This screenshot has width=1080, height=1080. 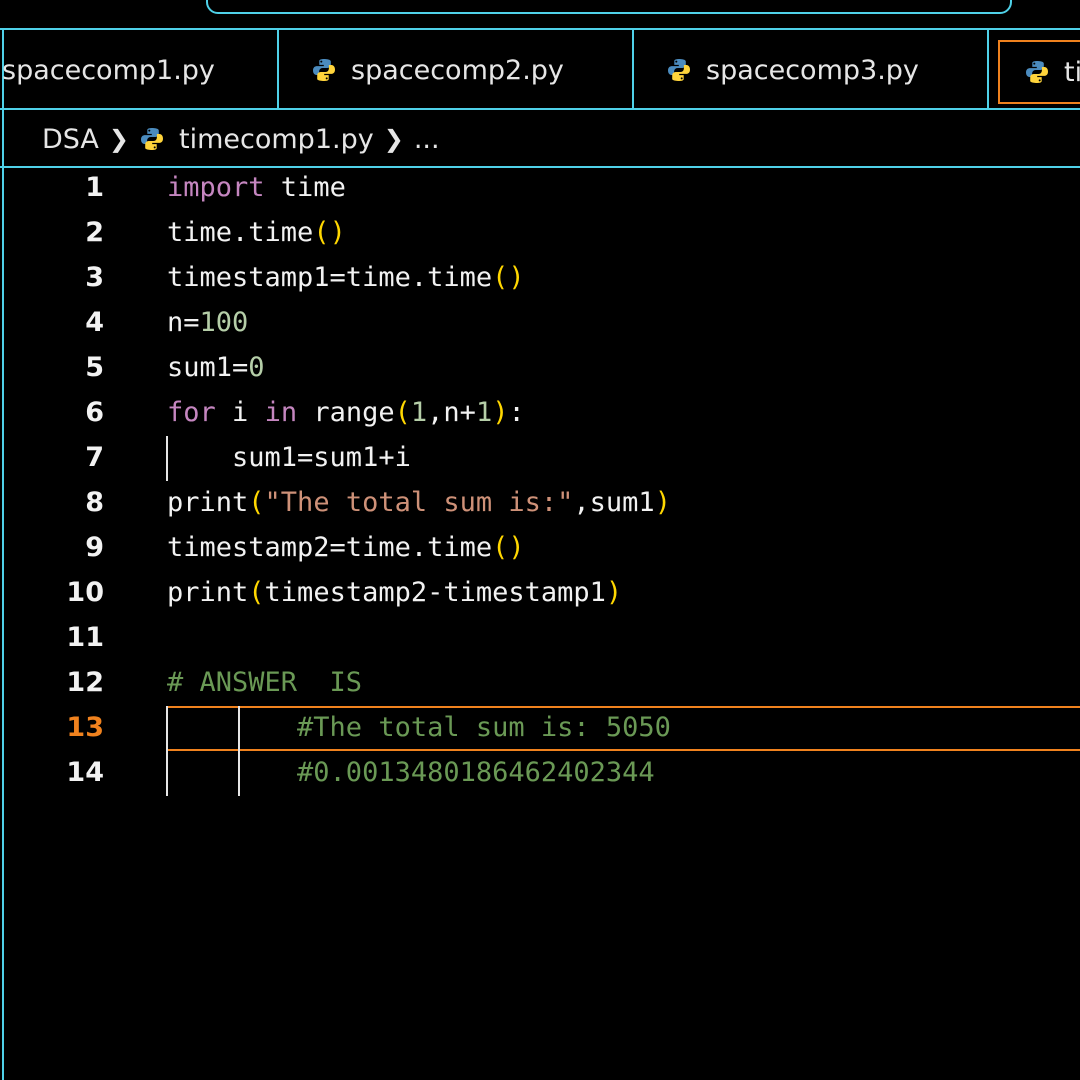 I want to click on tab-label: ti, so click(x=1072, y=72).